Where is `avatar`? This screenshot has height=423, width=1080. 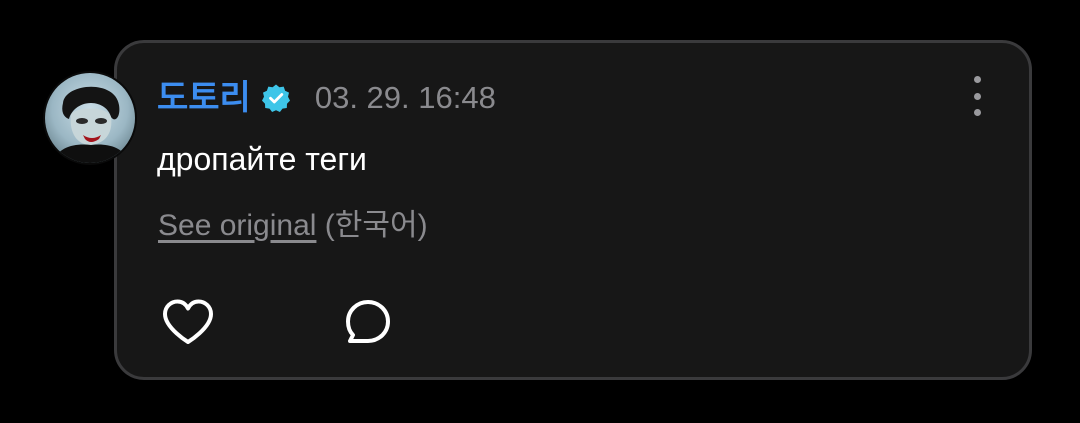
avatar is located at coordinates (90, 118).